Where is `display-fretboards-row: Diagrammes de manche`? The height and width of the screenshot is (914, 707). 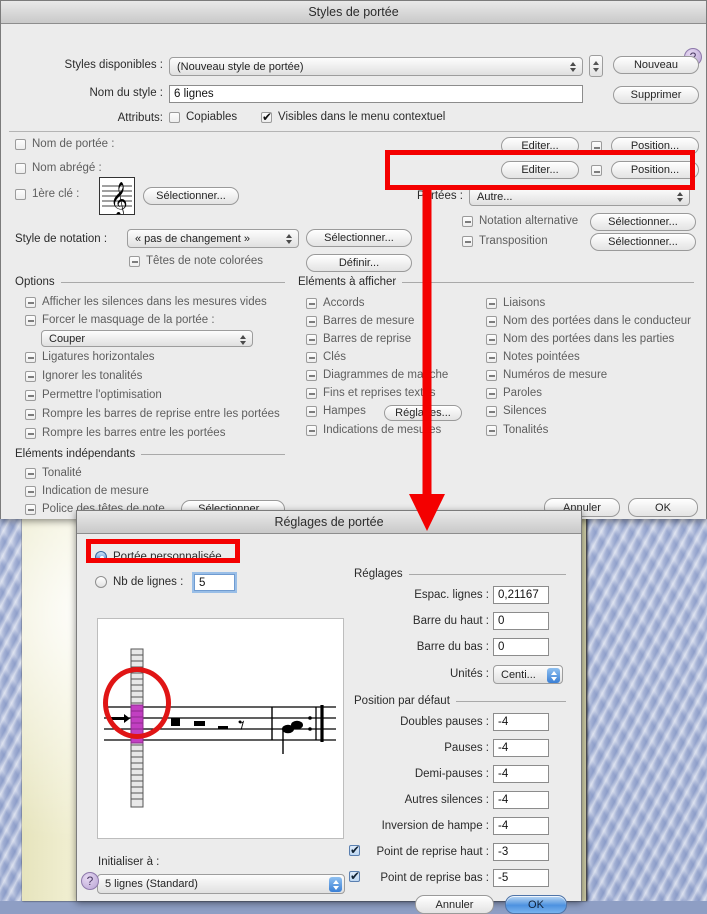 display-fretboards-row: Diagrammes de manche is located at coordinates (377, 375).